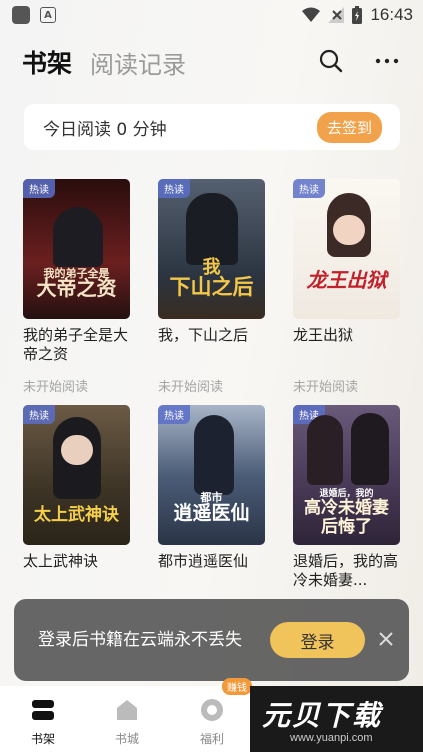 The height and width of the screenshot is (752, 423). I want to click on bookstore-icon, so click(127, 710).